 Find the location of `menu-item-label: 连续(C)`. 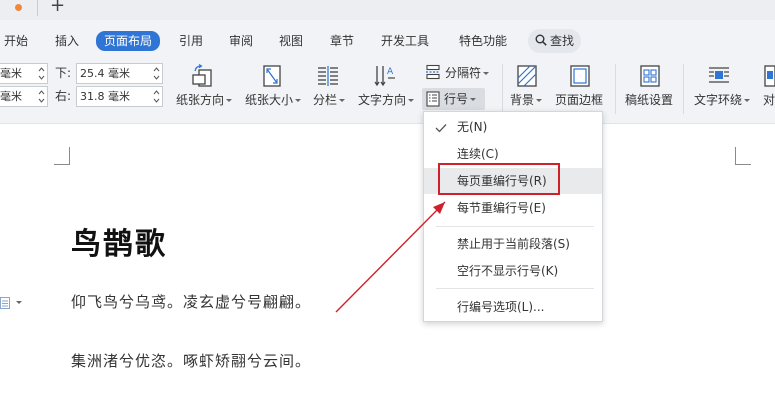

menu-item-label: 连续(C) is located at coordinates (478, 154).